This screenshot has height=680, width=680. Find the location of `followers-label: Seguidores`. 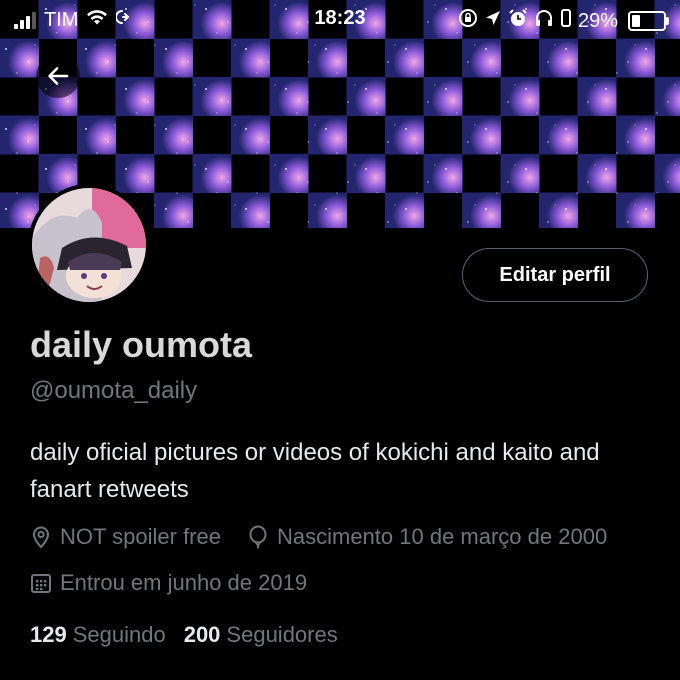

followers-label: Seguidores is located at coordinates (282, 634).